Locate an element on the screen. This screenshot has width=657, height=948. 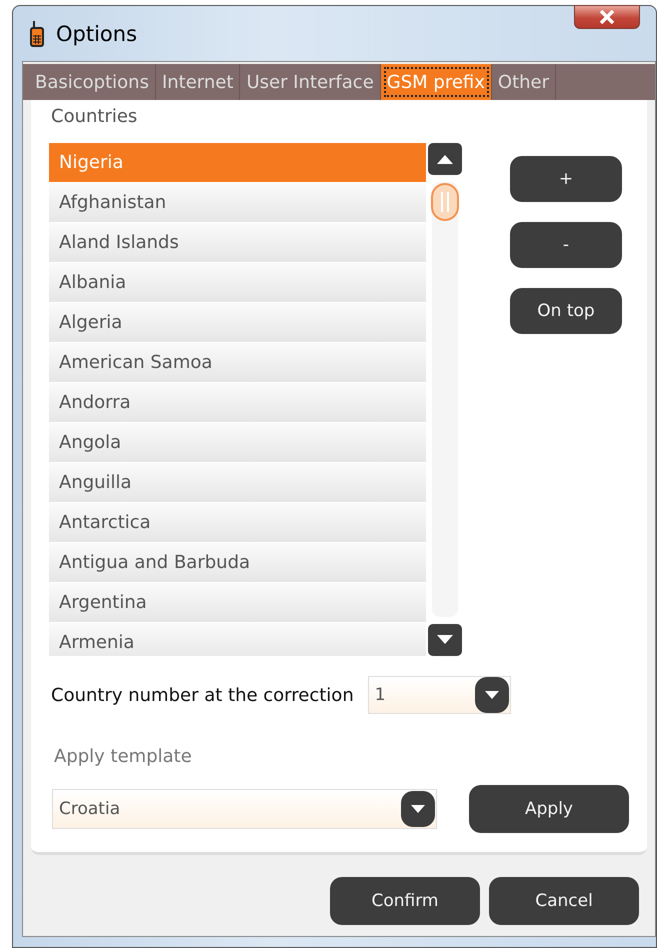
cancel-button: Cancel is located at coordinates (564, 901).